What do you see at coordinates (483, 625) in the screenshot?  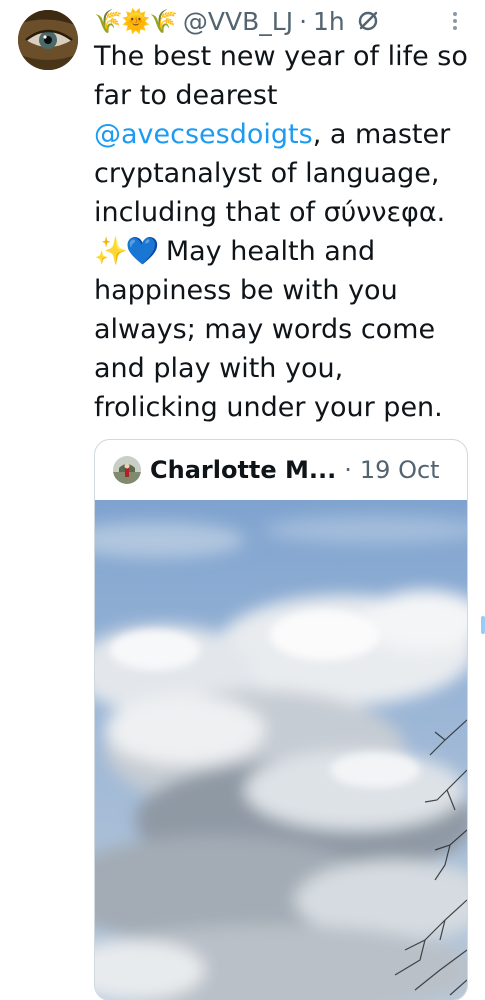 I see `scroll-indicator` at bounding box center [483, 625].